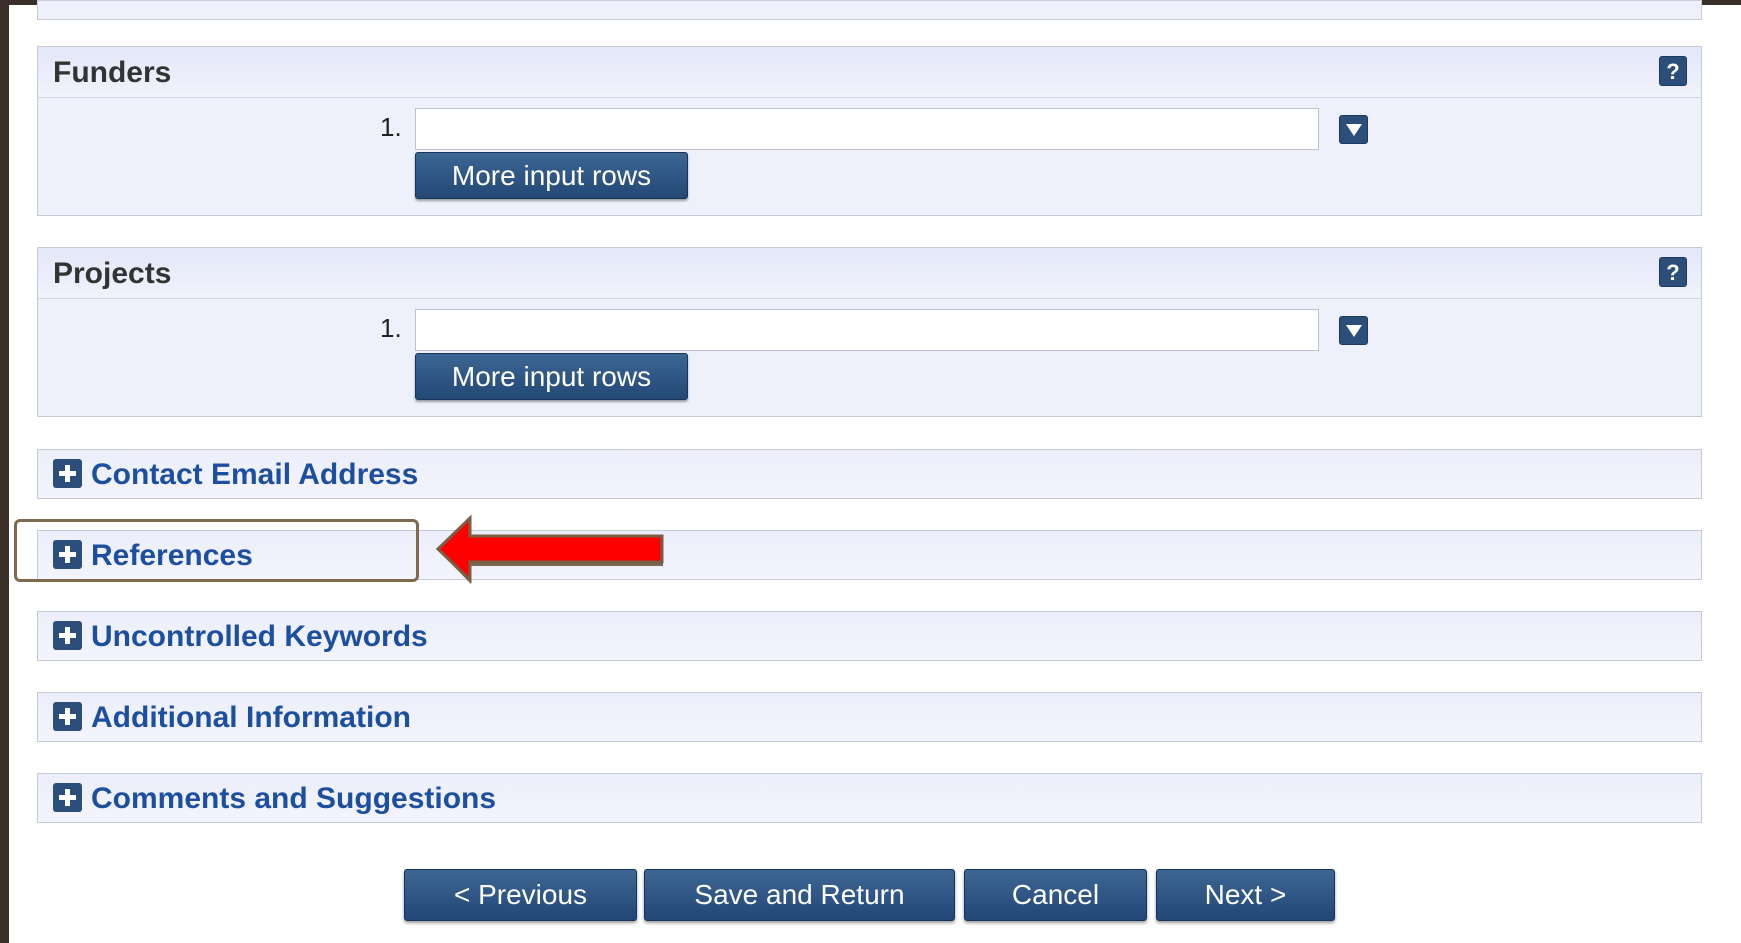 This screenshot has width=1741, height=943. What do you see at coordinates (112, 273) in the screenshot?
I see `projects-title: Projects` at bounding box center [112, 273].